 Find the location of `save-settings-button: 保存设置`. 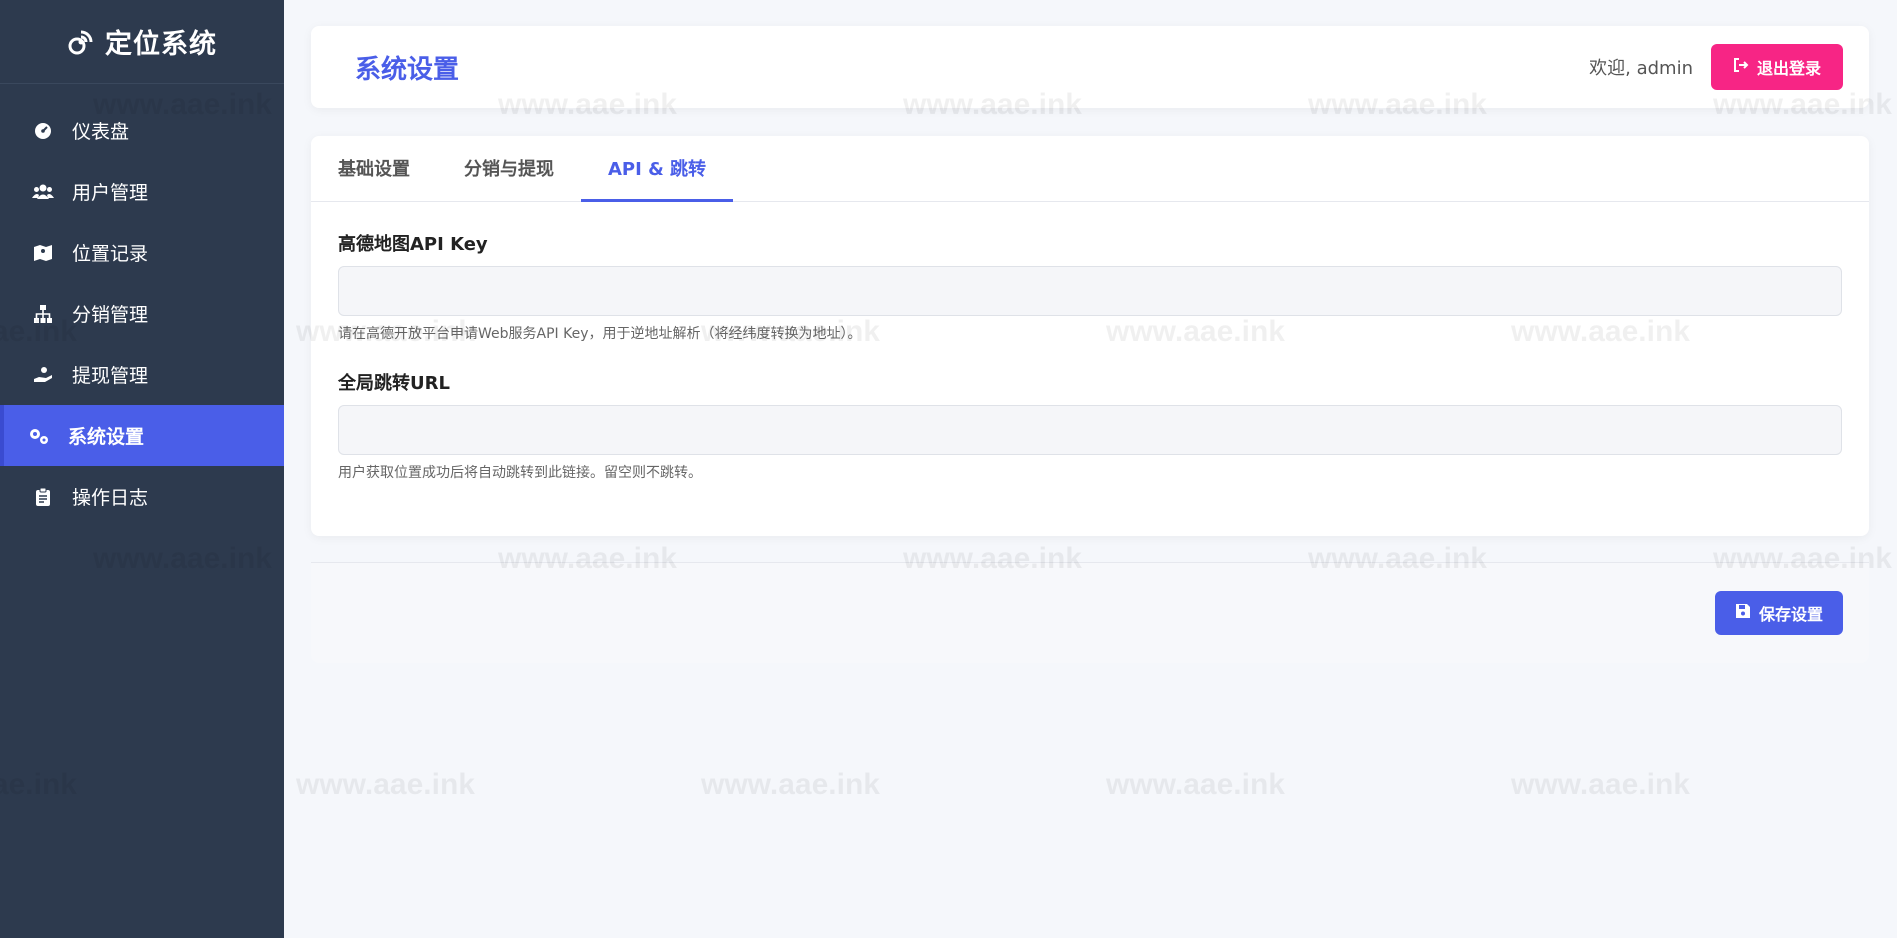

save-settings-button: 保存设置 is located at coordinates (1778, 613).